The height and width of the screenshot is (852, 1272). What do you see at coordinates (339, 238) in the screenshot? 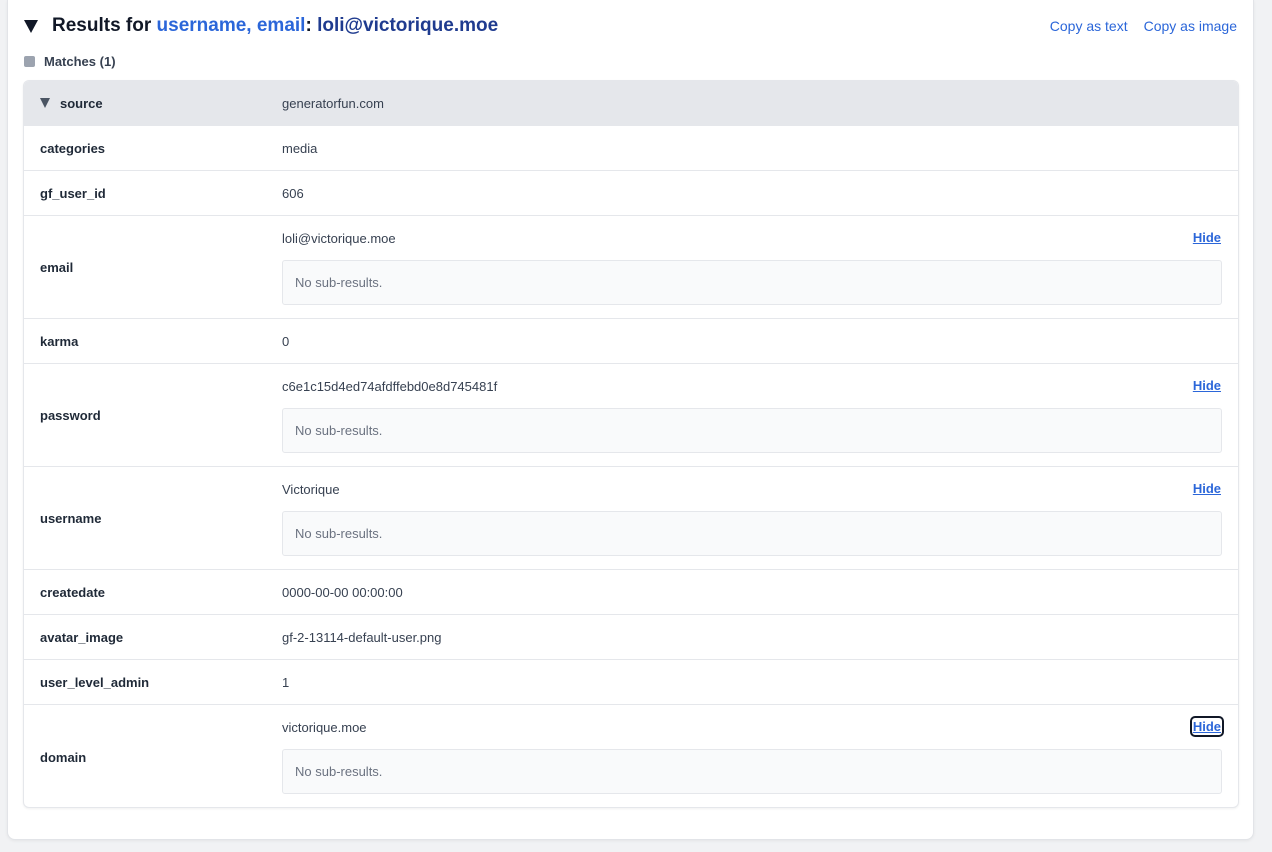
I see `row-value: loli@victorique.moe` at bounding box center [339, 238].